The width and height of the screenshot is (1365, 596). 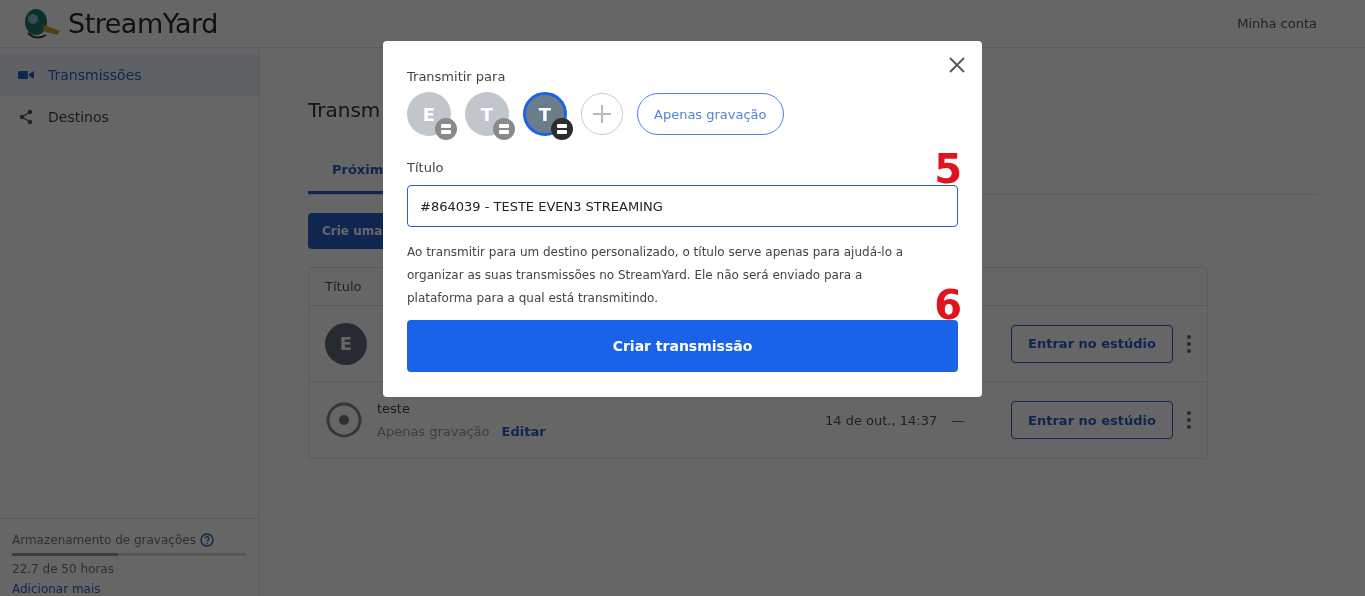 What do you see at coordinates (346, 343) in the screenshot?
I see `avatar: E` at bounding box center [346, 343].